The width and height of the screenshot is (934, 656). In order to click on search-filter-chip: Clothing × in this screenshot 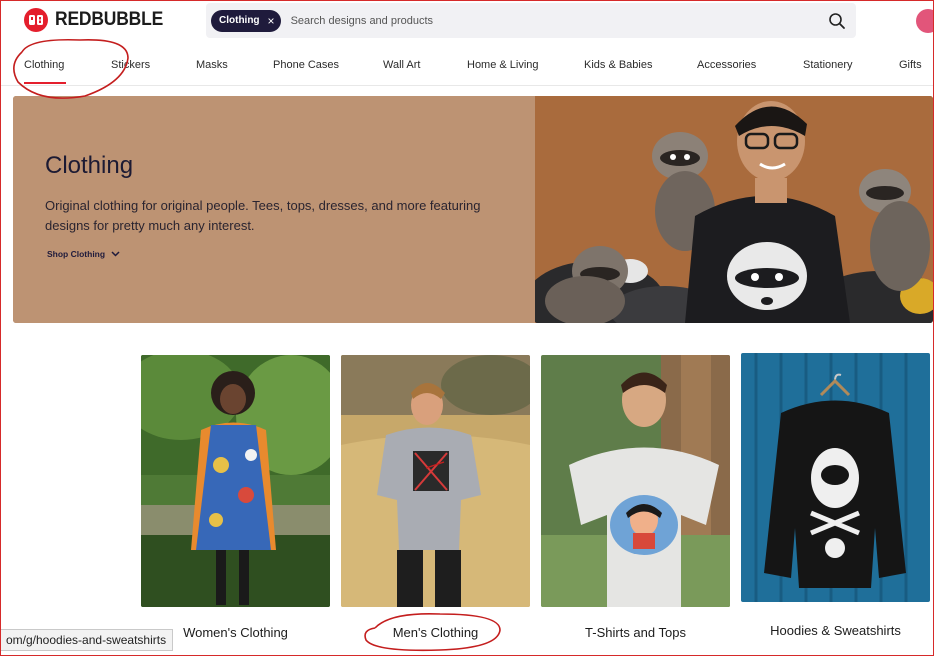, I will do `click(246, 20)`.